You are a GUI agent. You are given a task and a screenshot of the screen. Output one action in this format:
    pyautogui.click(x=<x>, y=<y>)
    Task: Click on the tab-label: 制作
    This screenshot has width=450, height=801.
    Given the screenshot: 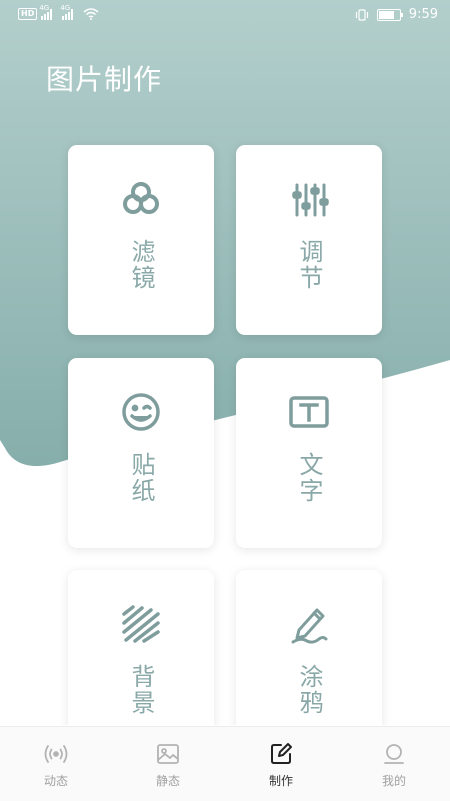 What is the action you would take?
    pyautogui.click(x=280, y=781)
    